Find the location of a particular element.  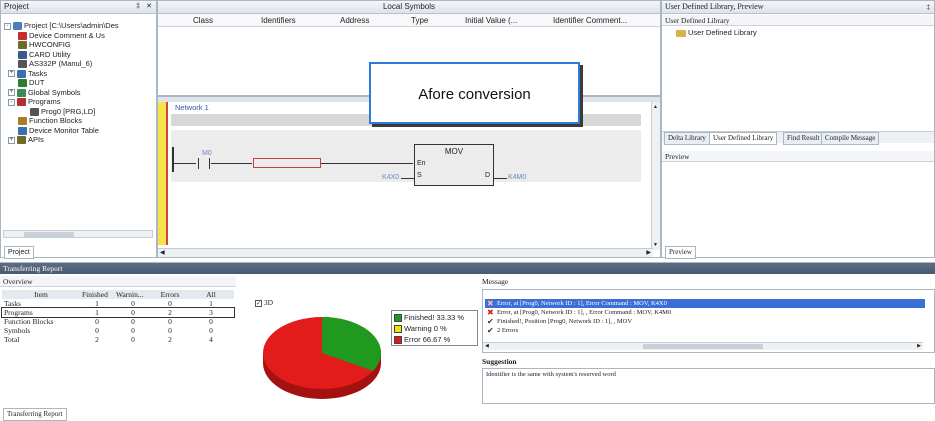

scroll-left-icon: ◀ is located at coordinates (162, 252).